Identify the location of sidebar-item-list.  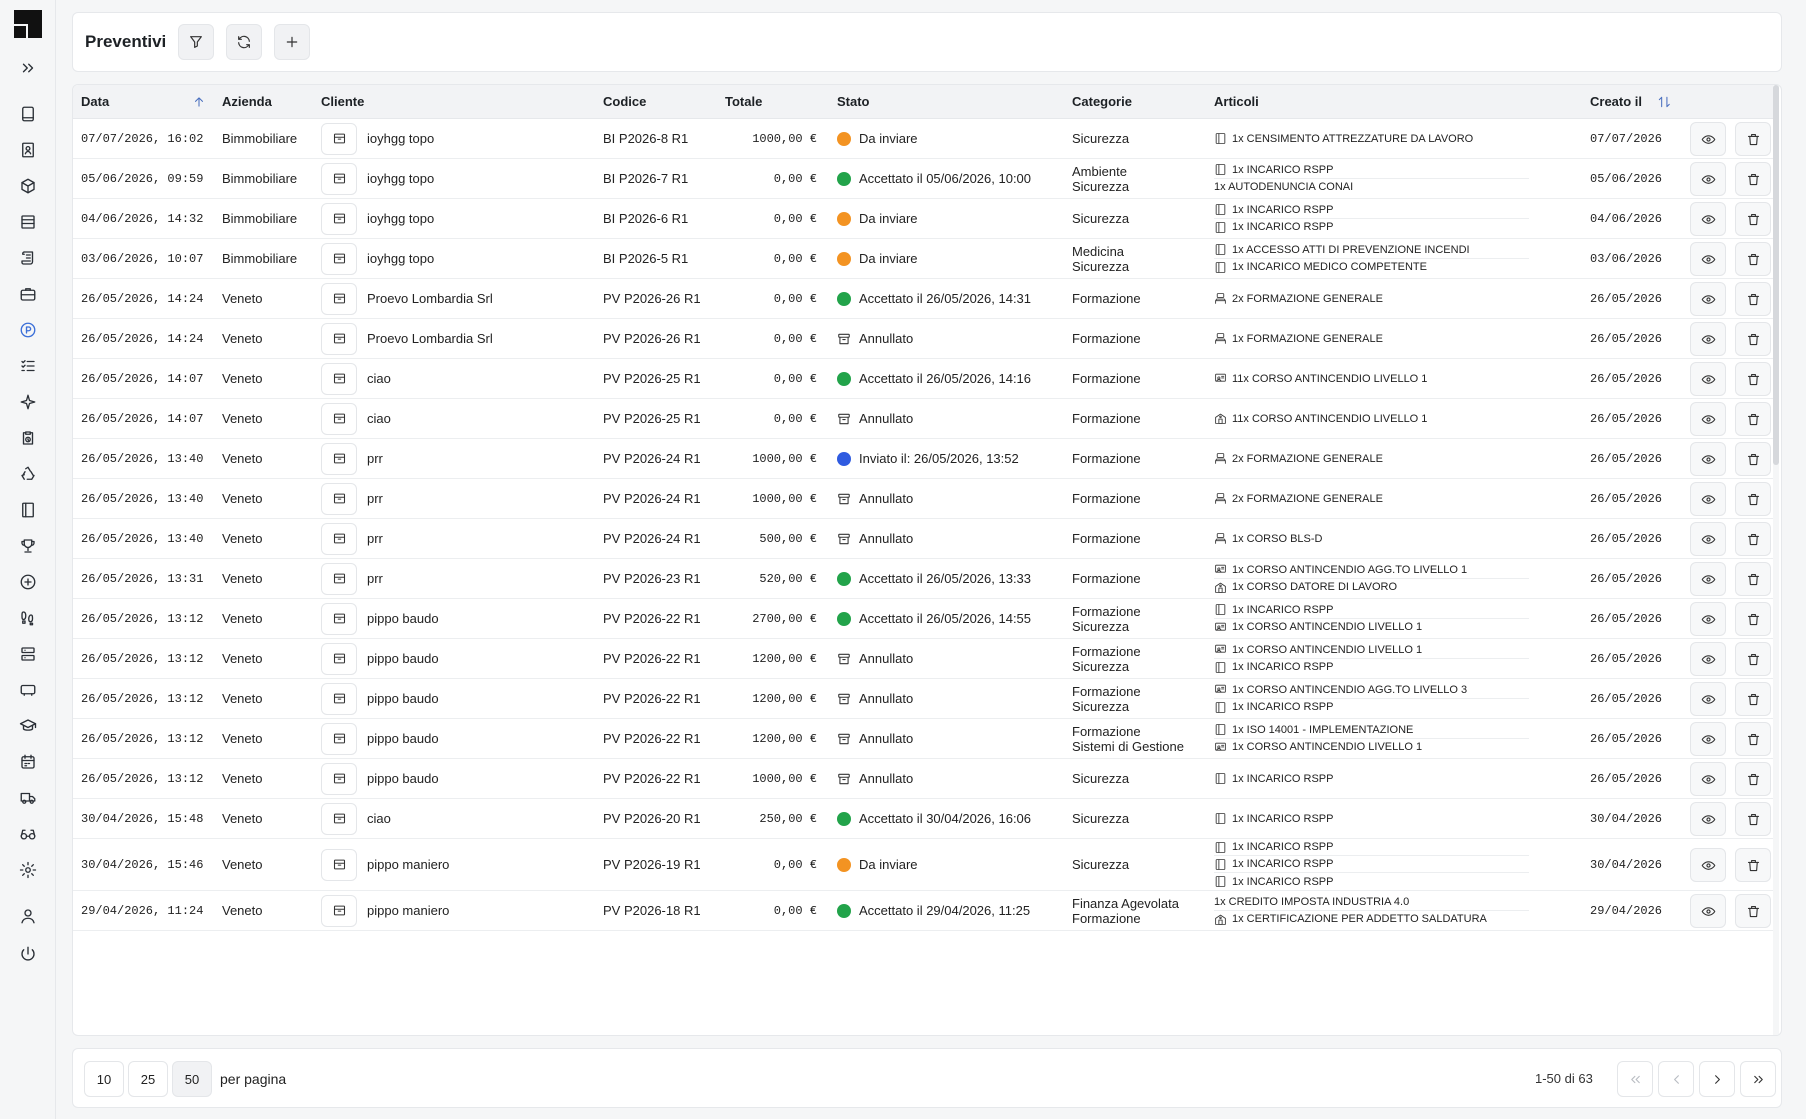
(28, 222).